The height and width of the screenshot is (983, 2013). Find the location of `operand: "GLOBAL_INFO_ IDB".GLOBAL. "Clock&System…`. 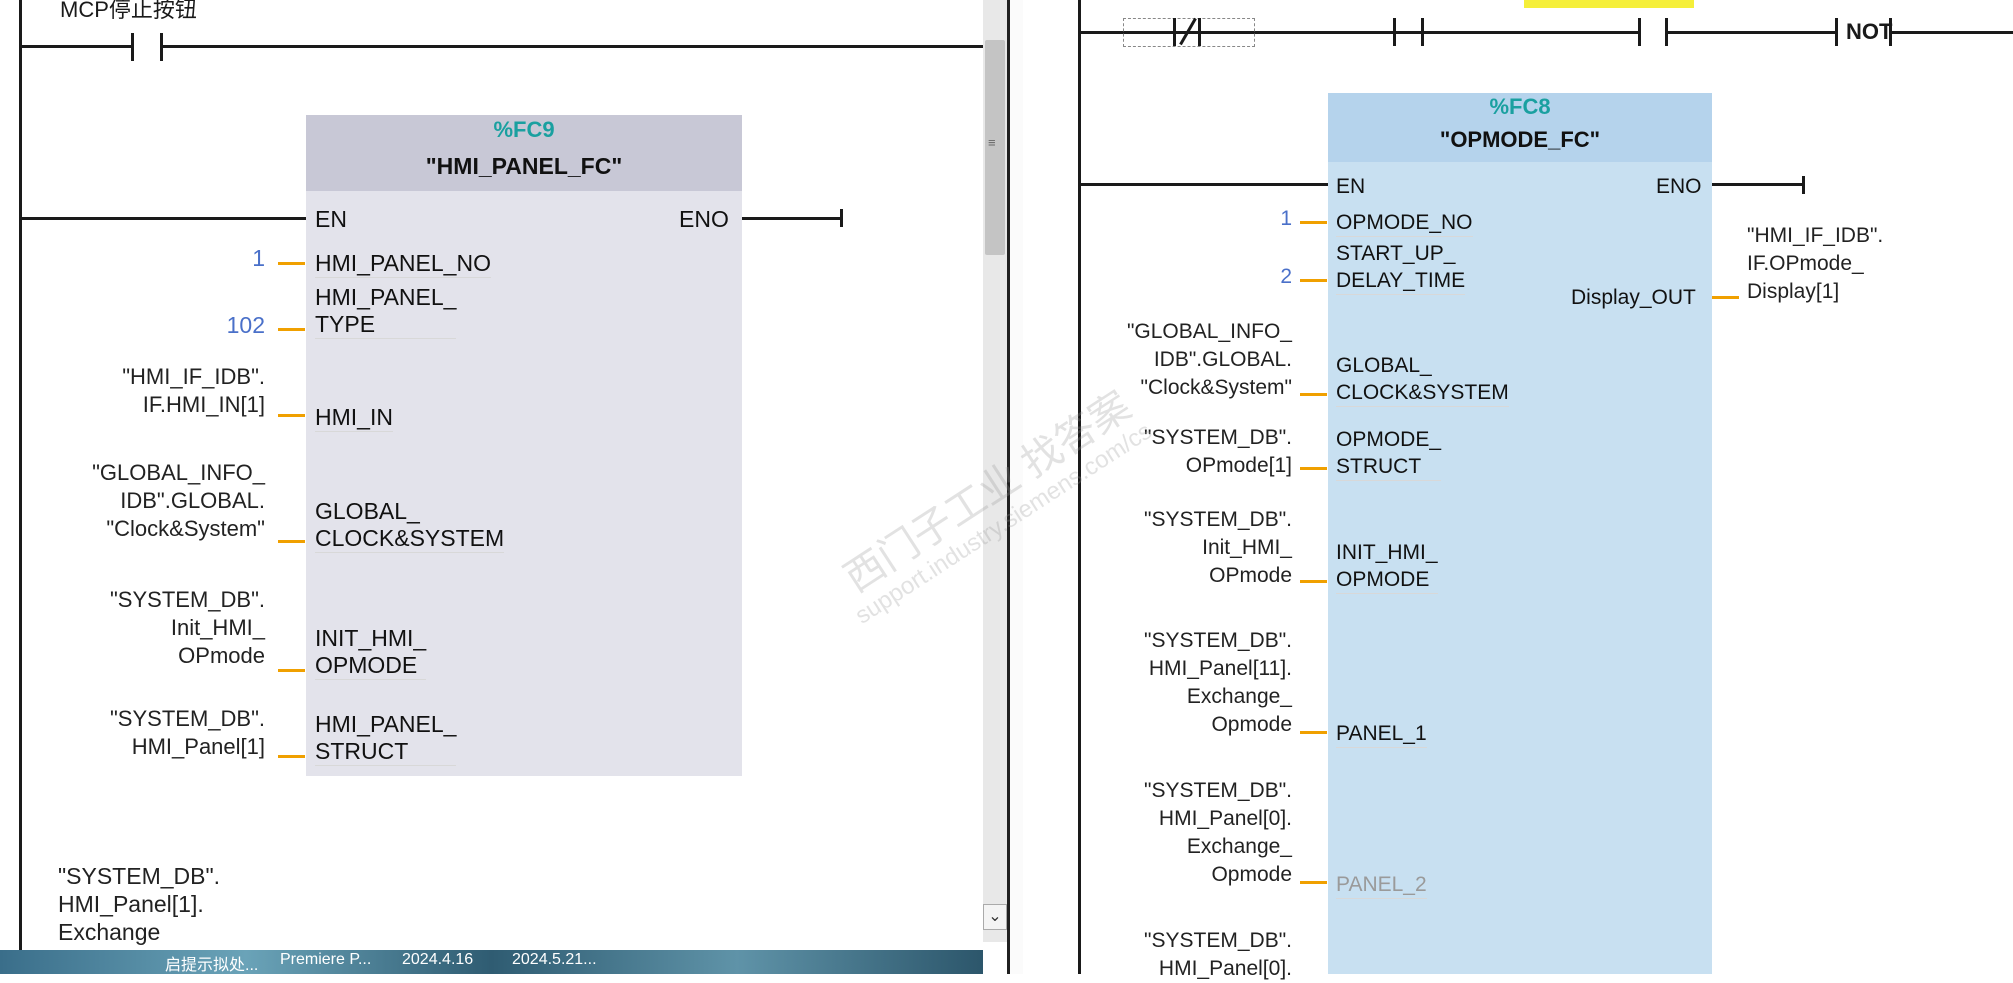

operand: "GLOBAL_INFO_ IDB".GLOBAL. "Clock&System… is located at coordinates (142, 501).